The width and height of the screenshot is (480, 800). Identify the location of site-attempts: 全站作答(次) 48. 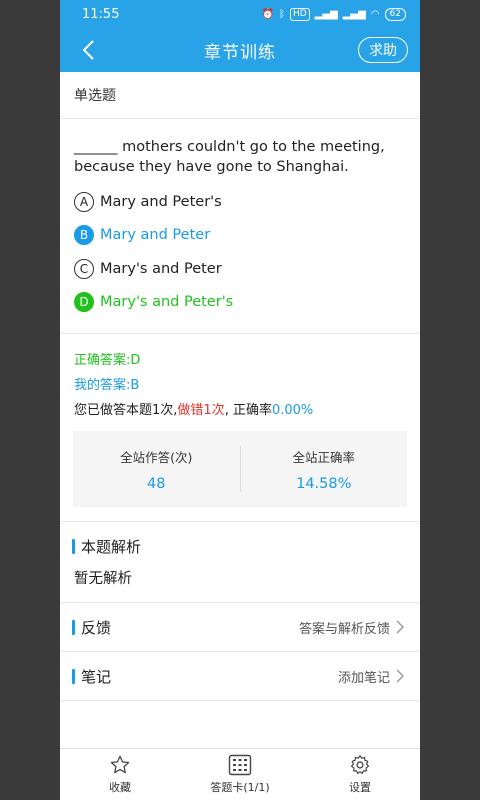
(156, 469).